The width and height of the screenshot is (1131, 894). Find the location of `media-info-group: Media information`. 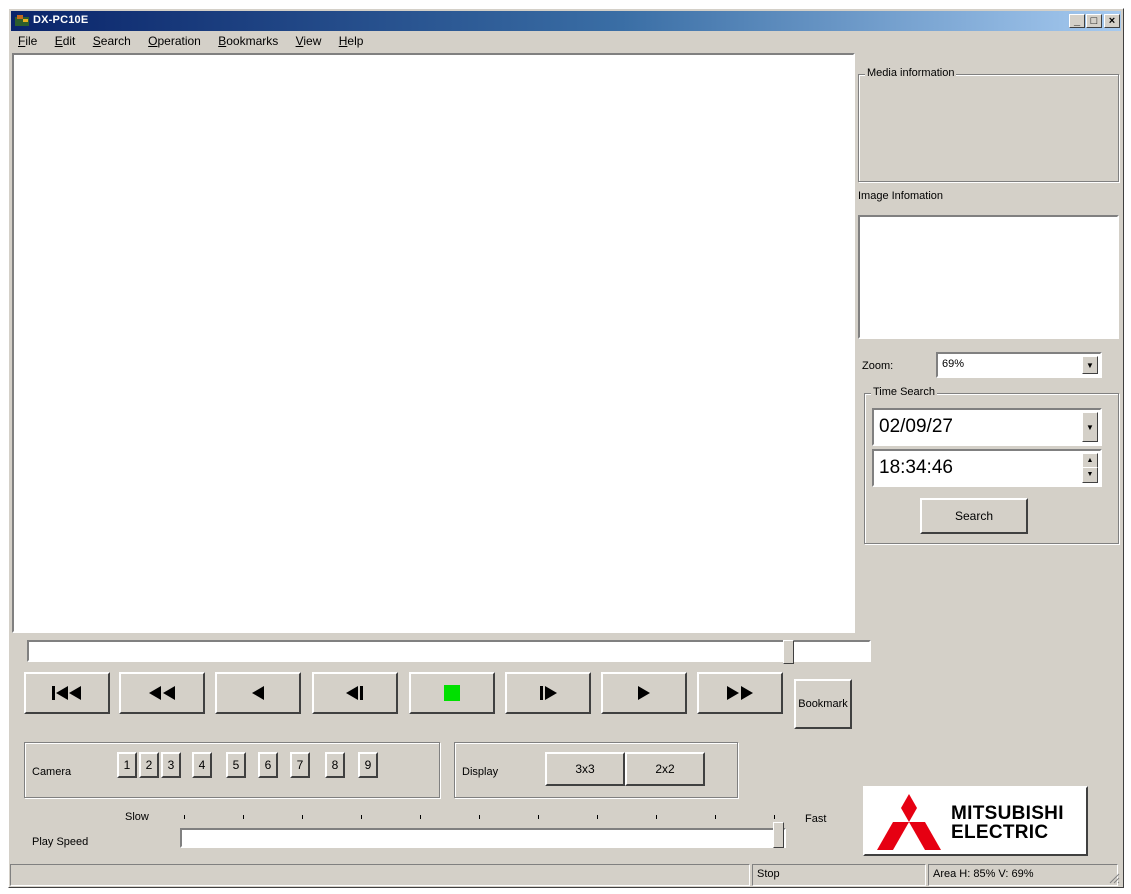

media-info-group: Media information is located at coordinates (988, 124).